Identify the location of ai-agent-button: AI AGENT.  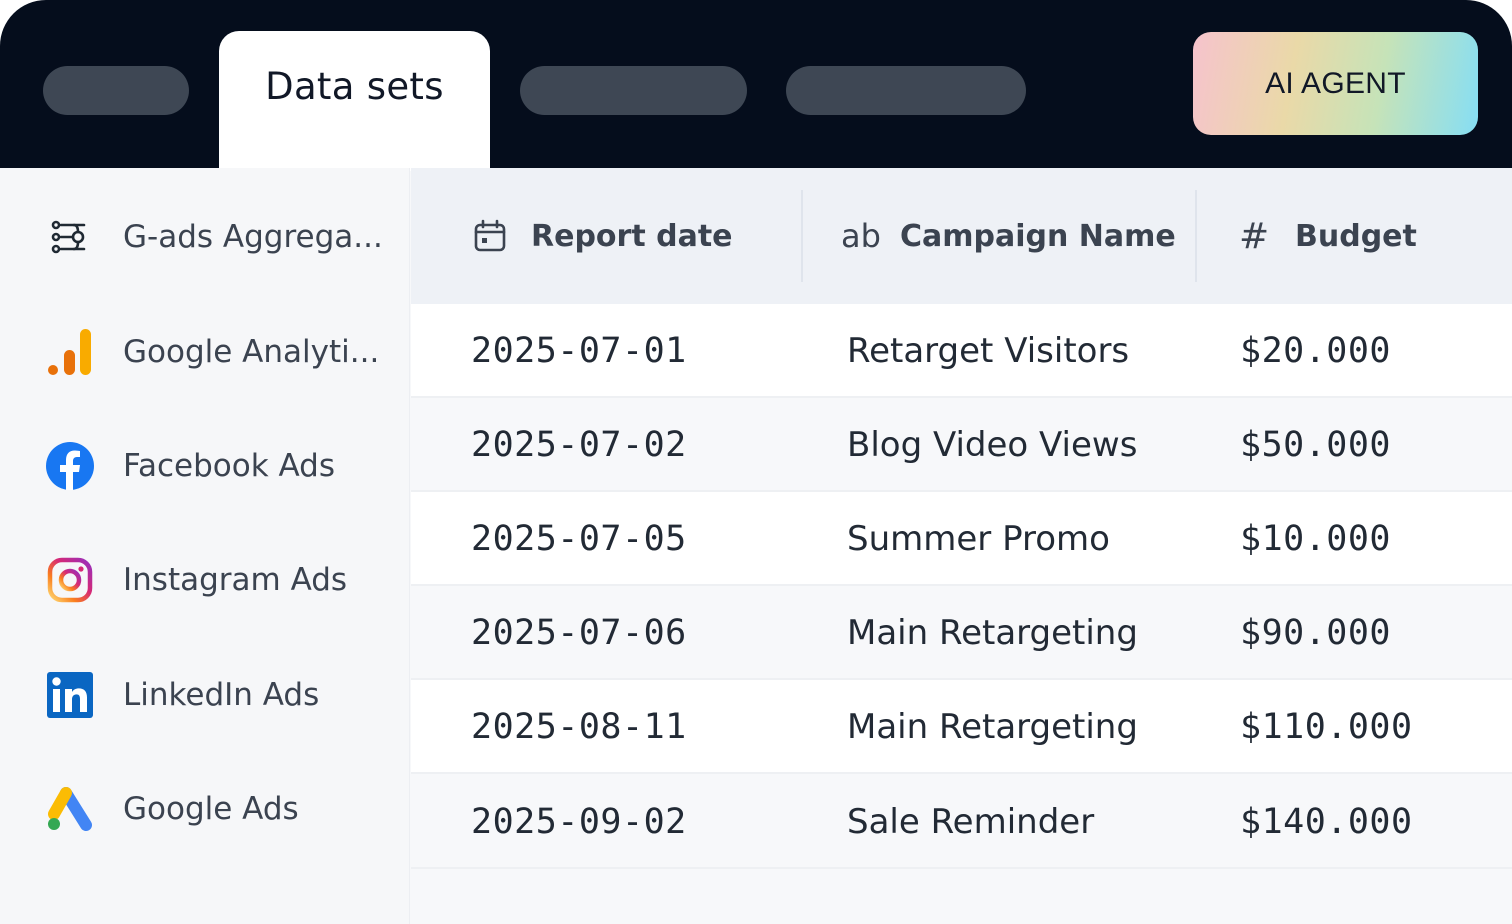
(1335, 83).